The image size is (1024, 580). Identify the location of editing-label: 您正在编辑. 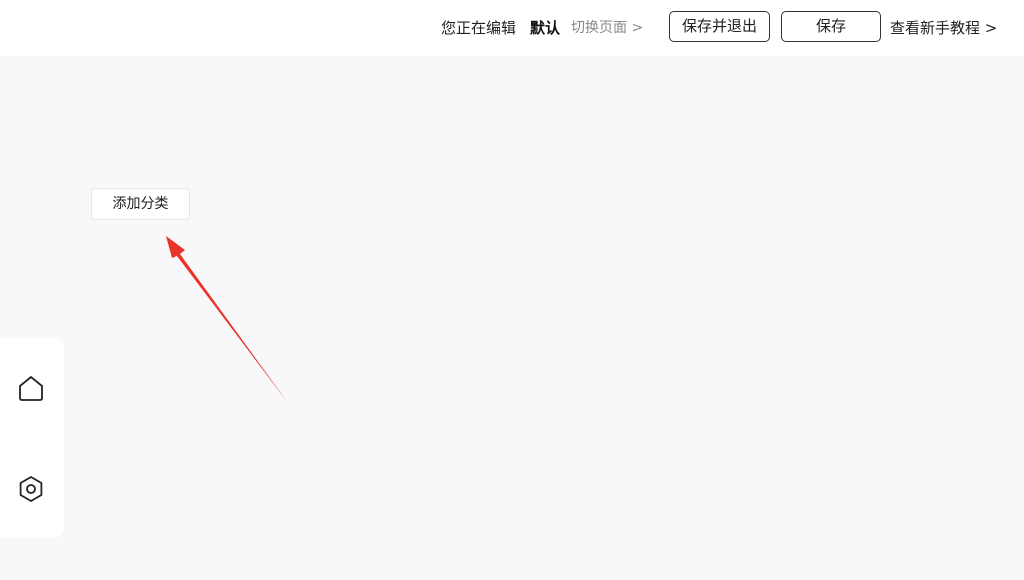
(479, 28).